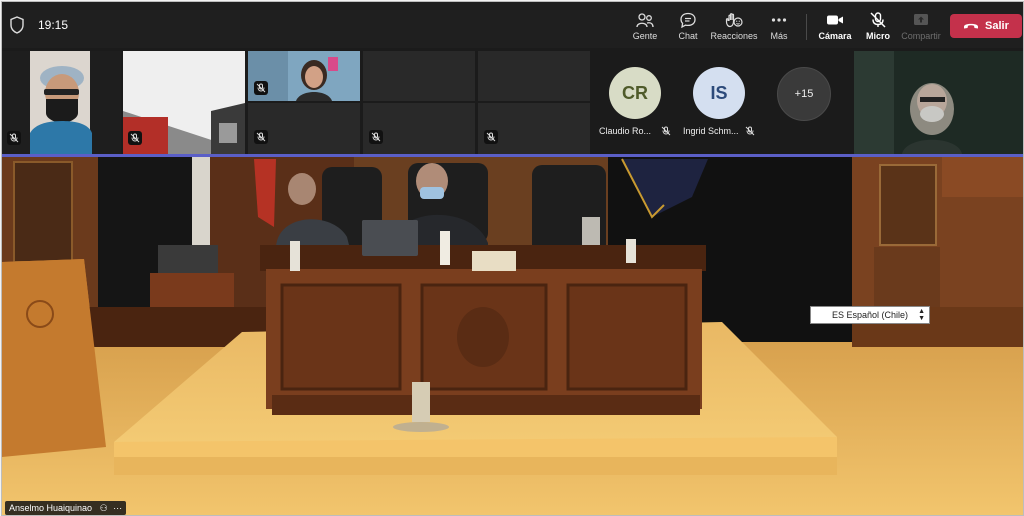  I want to click on more-label: Más, so click(779, 36).